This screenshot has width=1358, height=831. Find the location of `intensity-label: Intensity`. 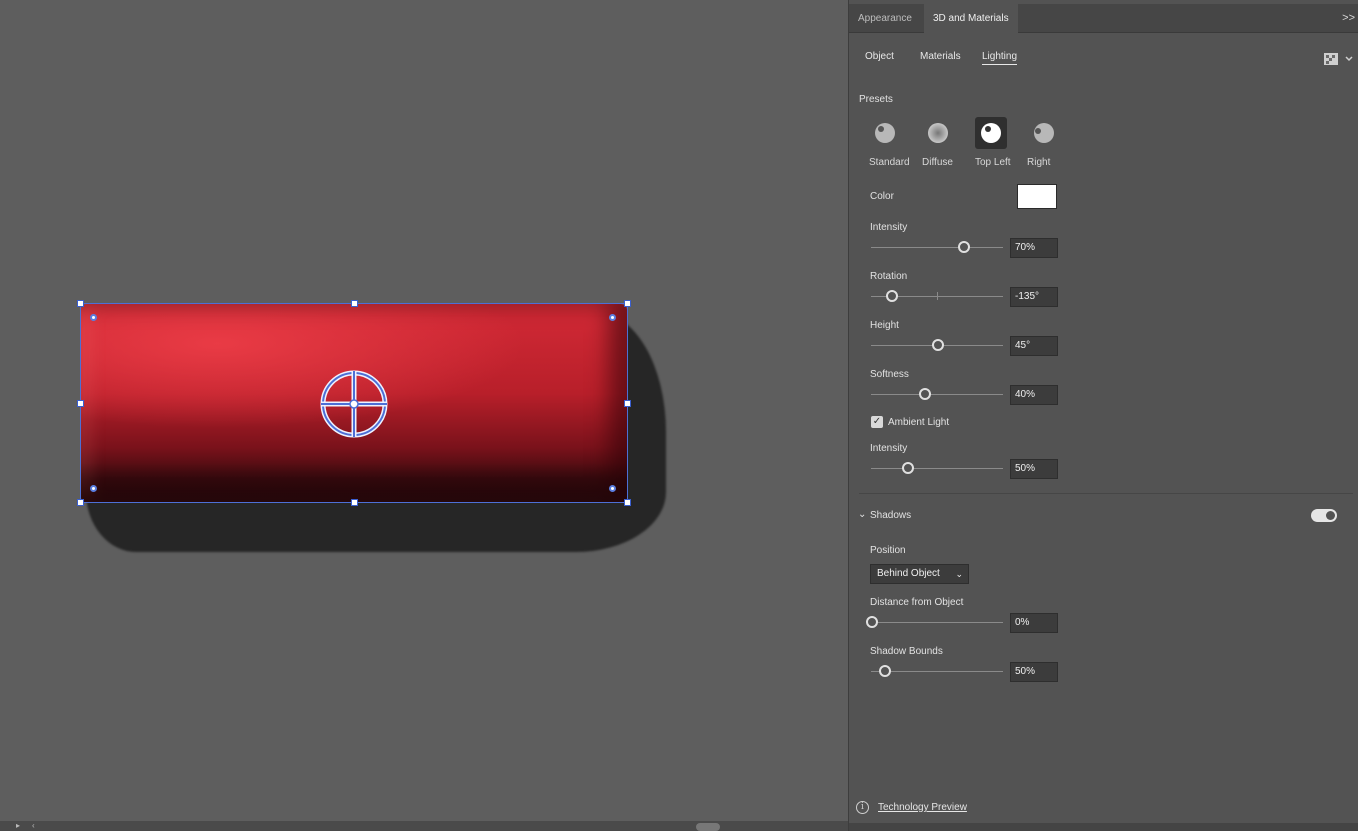

intensity-label: Intensity is located at coordinates (889, 227).